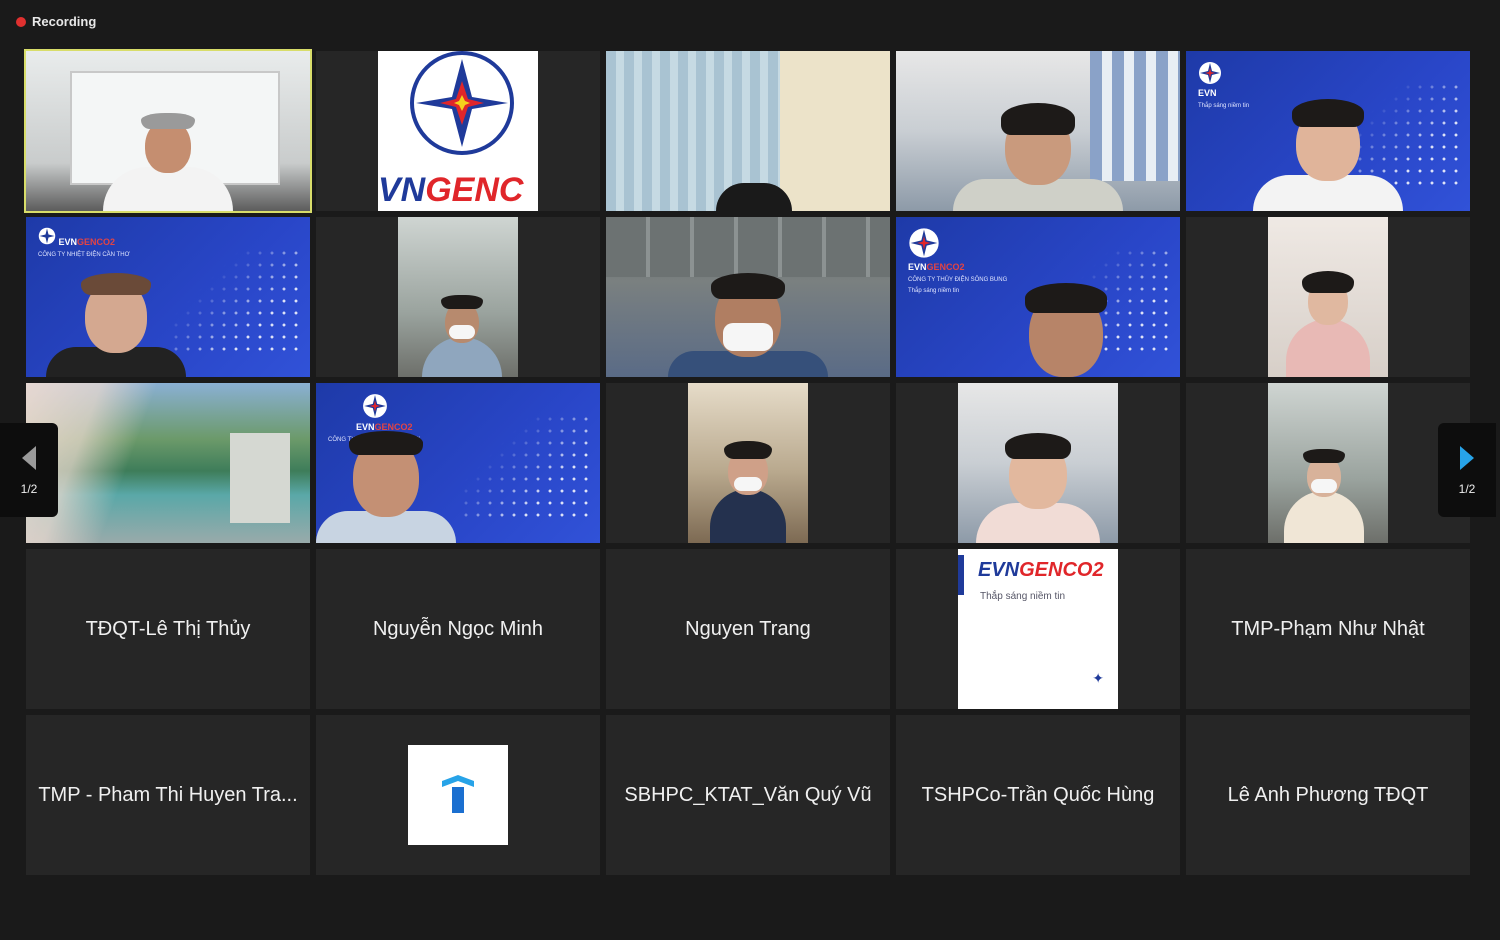 The width and height of the screenshot is (1500, 940). Describe the element at coordinates (21, 21) in the screenshot. I see `recording-dot-icon` at that location.